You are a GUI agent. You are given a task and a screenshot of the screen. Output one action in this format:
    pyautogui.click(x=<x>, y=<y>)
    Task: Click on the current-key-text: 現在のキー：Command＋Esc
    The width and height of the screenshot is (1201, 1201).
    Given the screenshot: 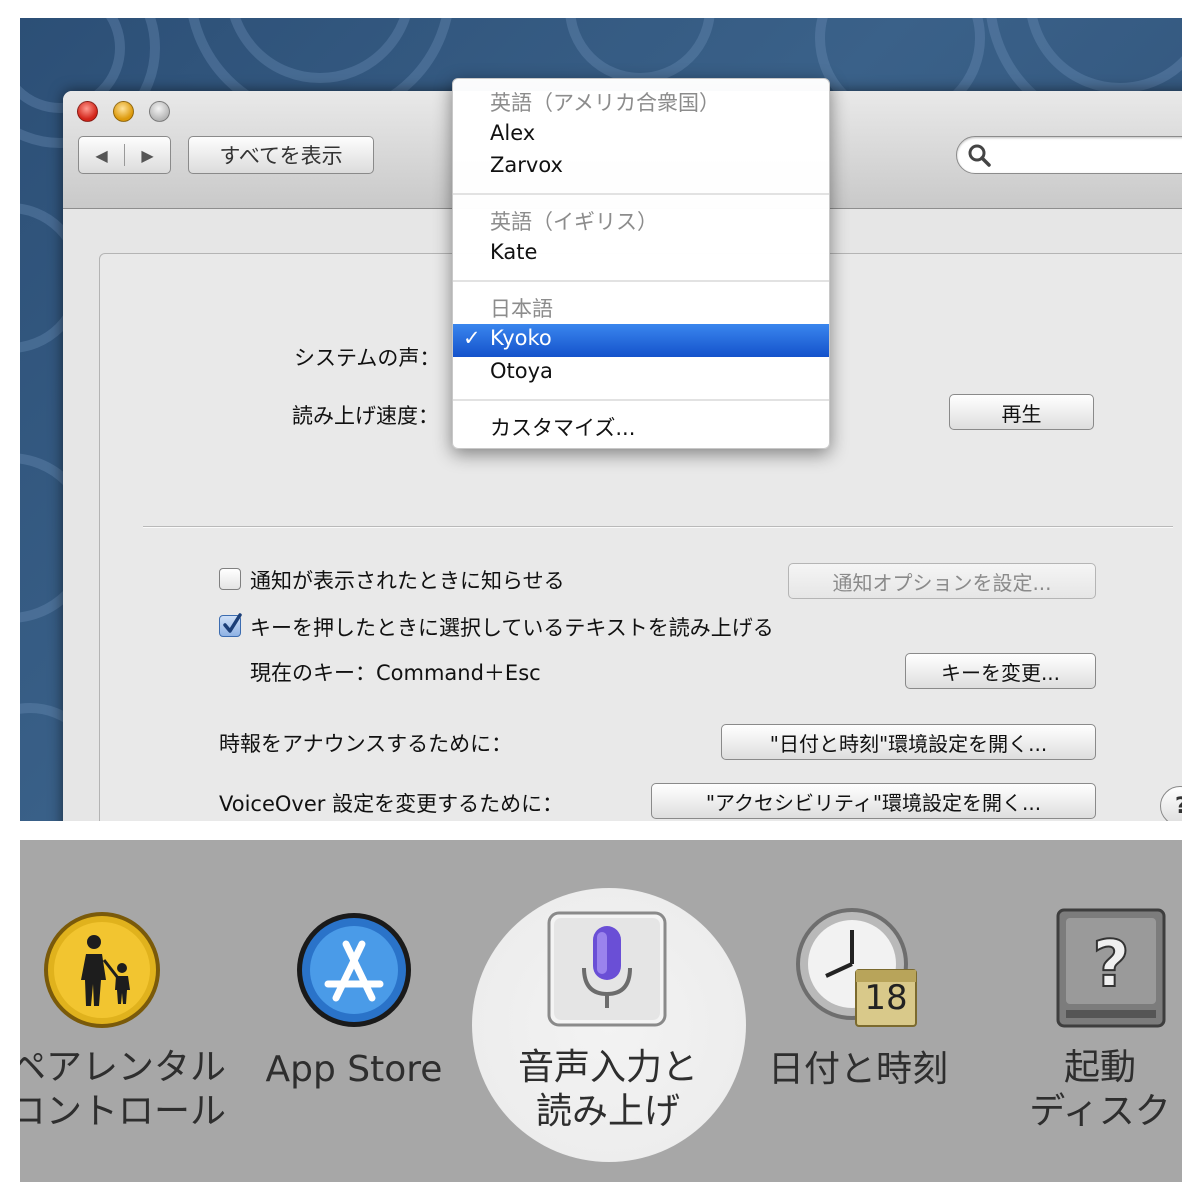 What is the action you would take?
    pyautogui.click(x=395, y=673)
    